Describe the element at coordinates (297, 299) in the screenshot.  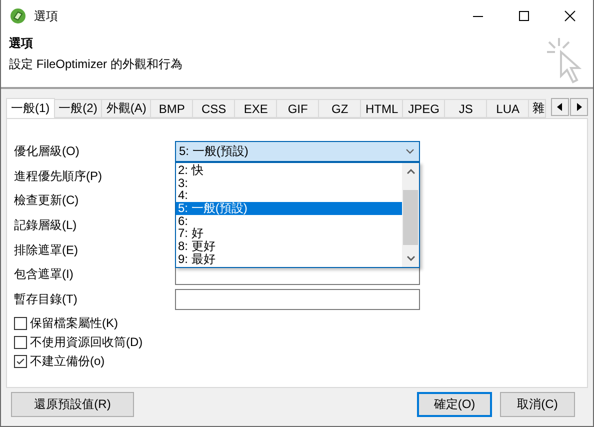
I see `input-field` at that location.